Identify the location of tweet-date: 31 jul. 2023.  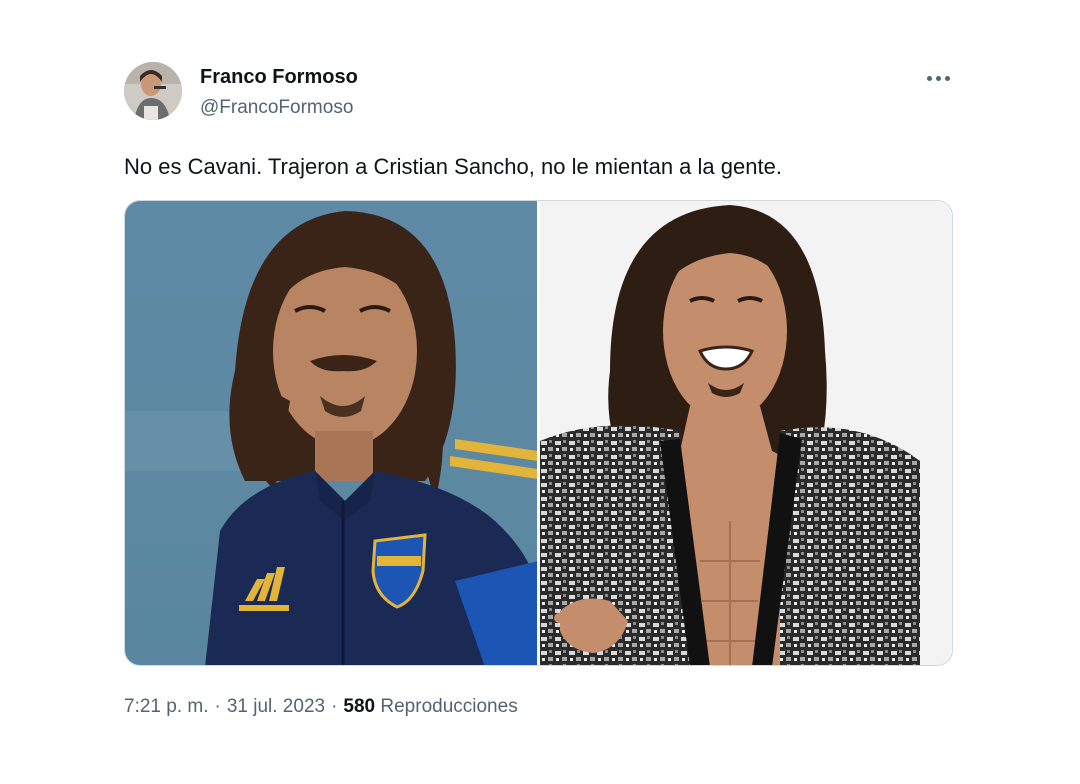
(276, 706).